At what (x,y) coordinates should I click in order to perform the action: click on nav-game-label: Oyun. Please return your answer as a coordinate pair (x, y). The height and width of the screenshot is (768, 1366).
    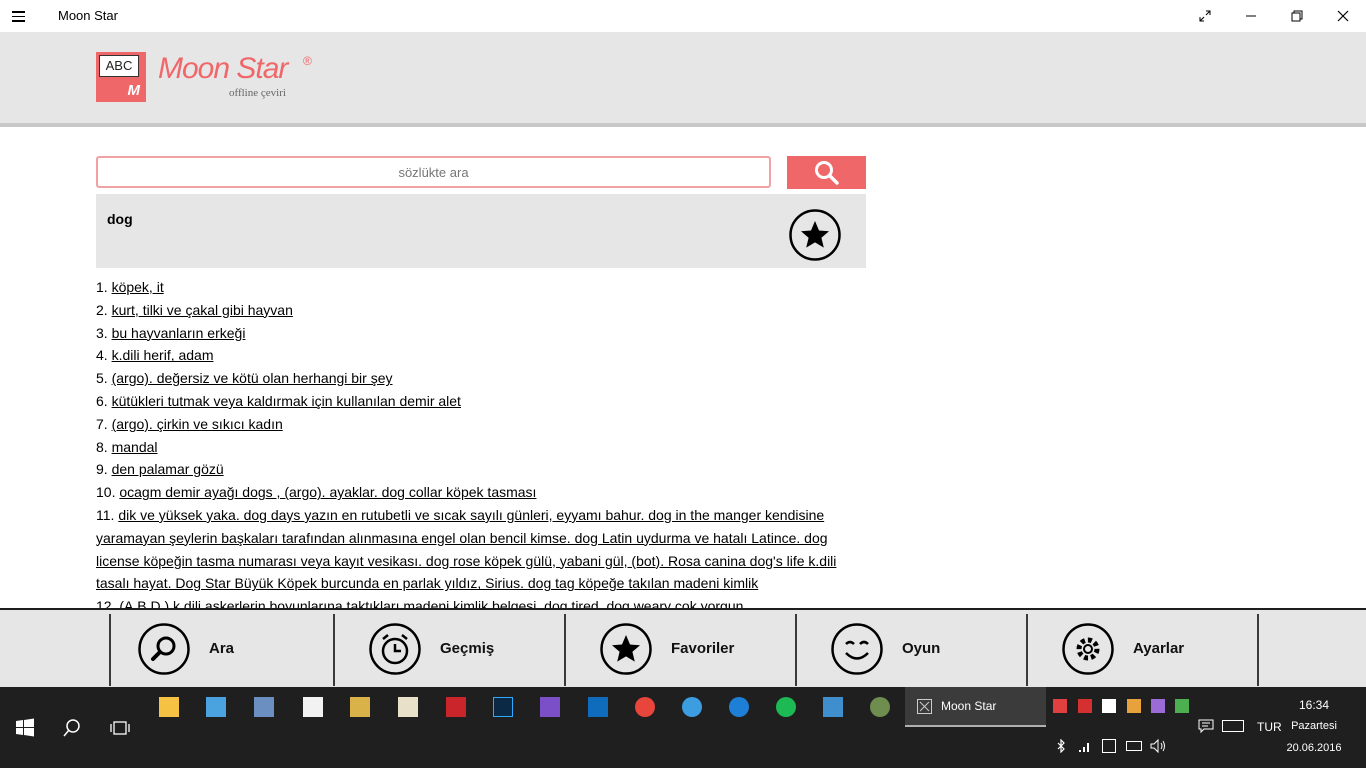
    Looking at the image, I should click on (921, 648).